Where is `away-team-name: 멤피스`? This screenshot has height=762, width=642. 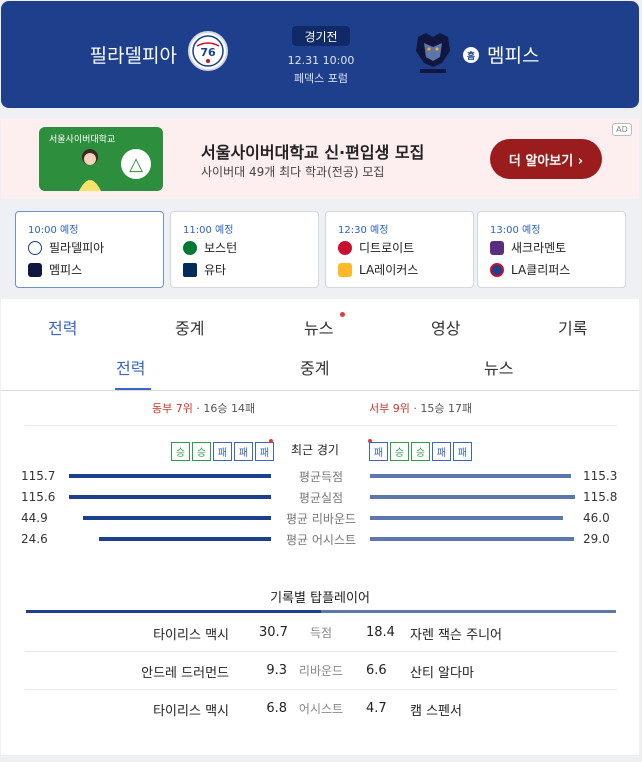 away-team-name: 멤피스 is located at coordinates (513, 54).